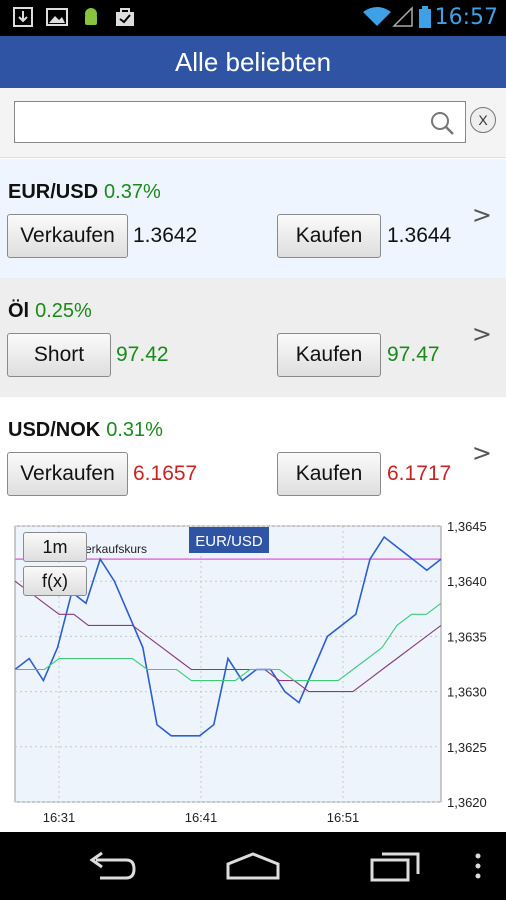 The height and width of the screenshot is (900, 506). Describe the element at coordinates (55, 581) in the screenshot. I see `function-button: f(x)` at that location.